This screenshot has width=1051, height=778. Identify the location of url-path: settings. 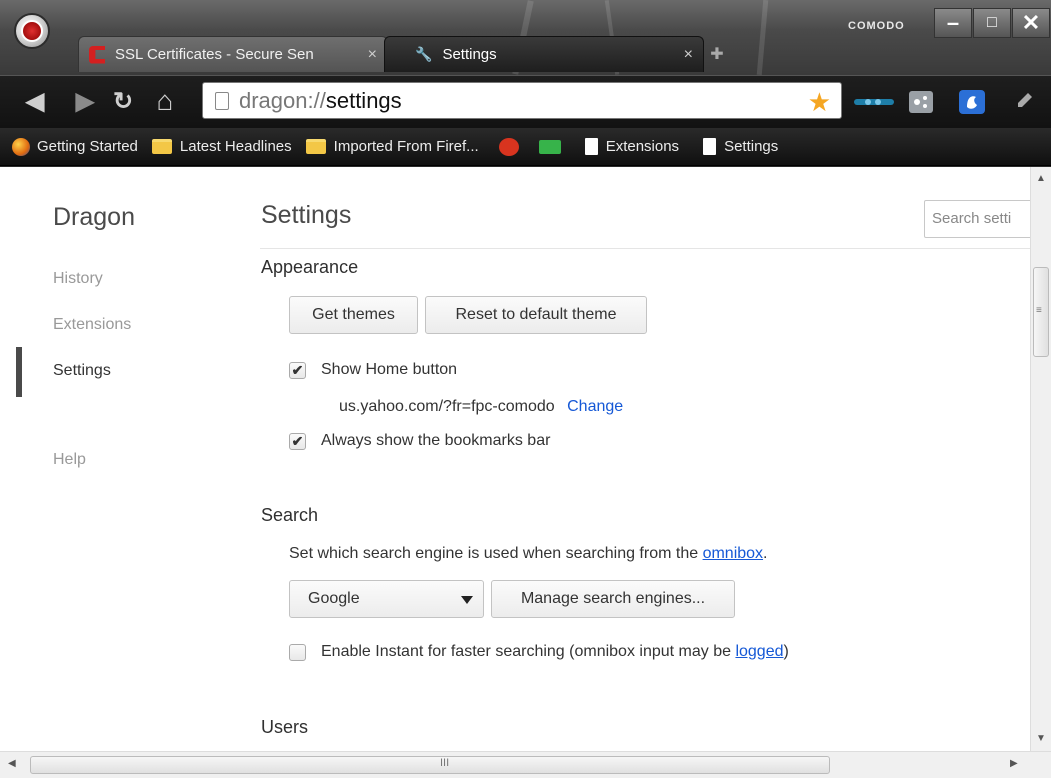
(363, 100).